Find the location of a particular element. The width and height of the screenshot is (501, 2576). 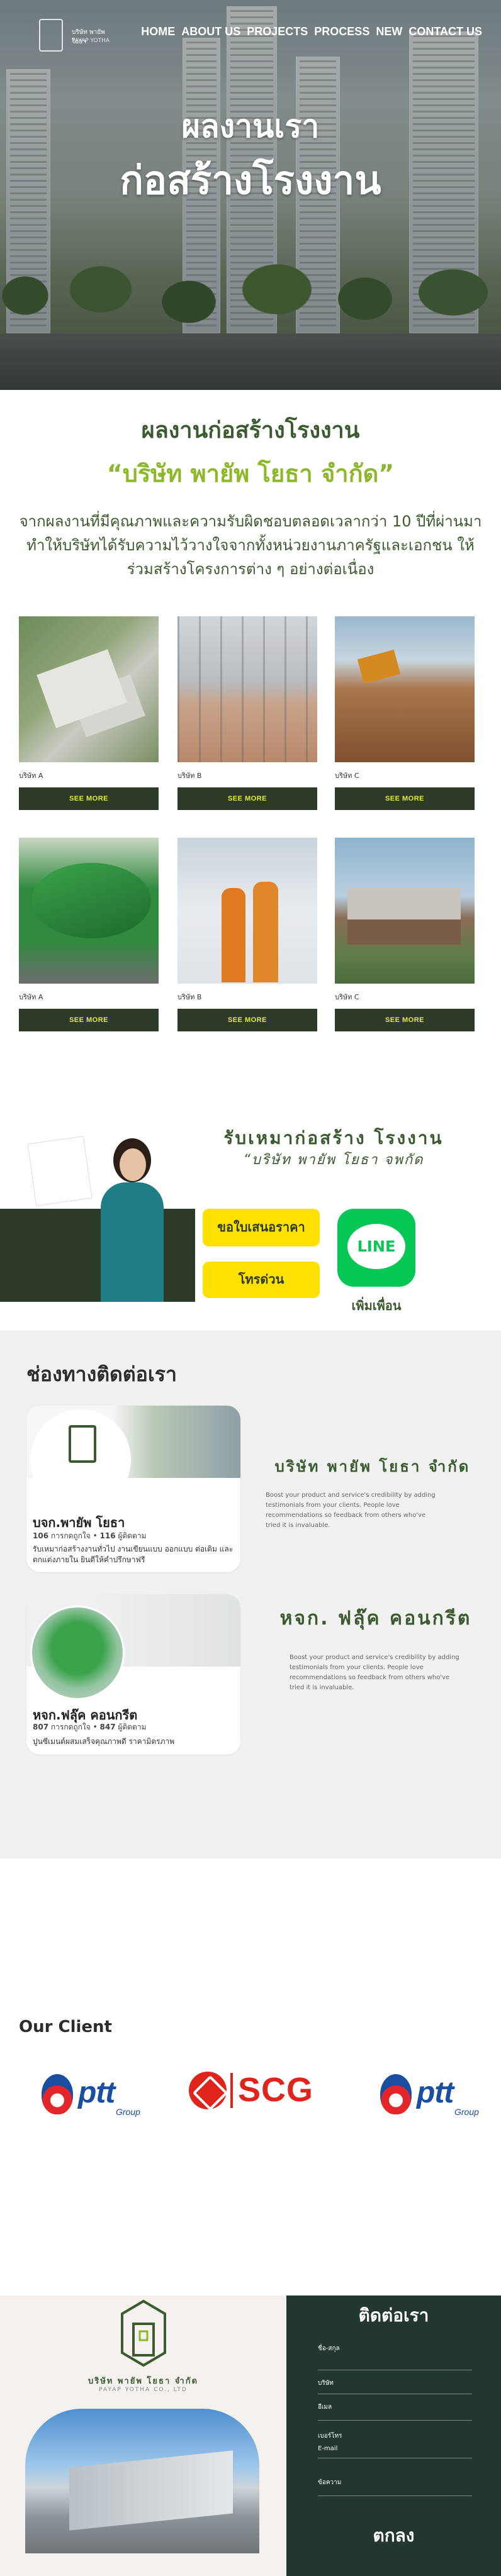

company-logo-icon is located at coordinates (82, 1444).